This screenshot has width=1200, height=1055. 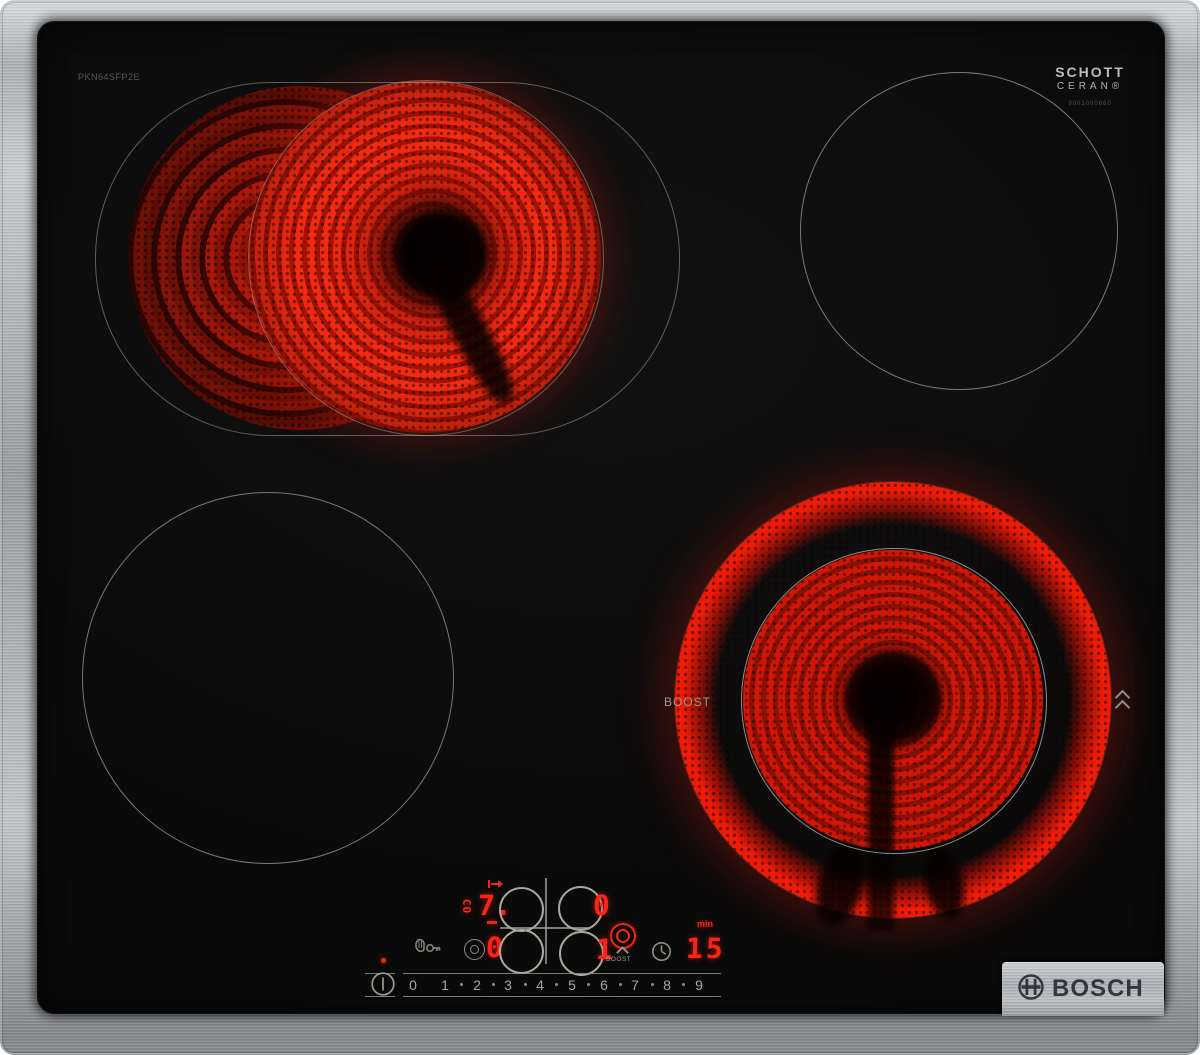 What do you see at coordinates (706, 948) in the screenshot?
I see `timer-value-display: 15` at bounding box center [706, 948].